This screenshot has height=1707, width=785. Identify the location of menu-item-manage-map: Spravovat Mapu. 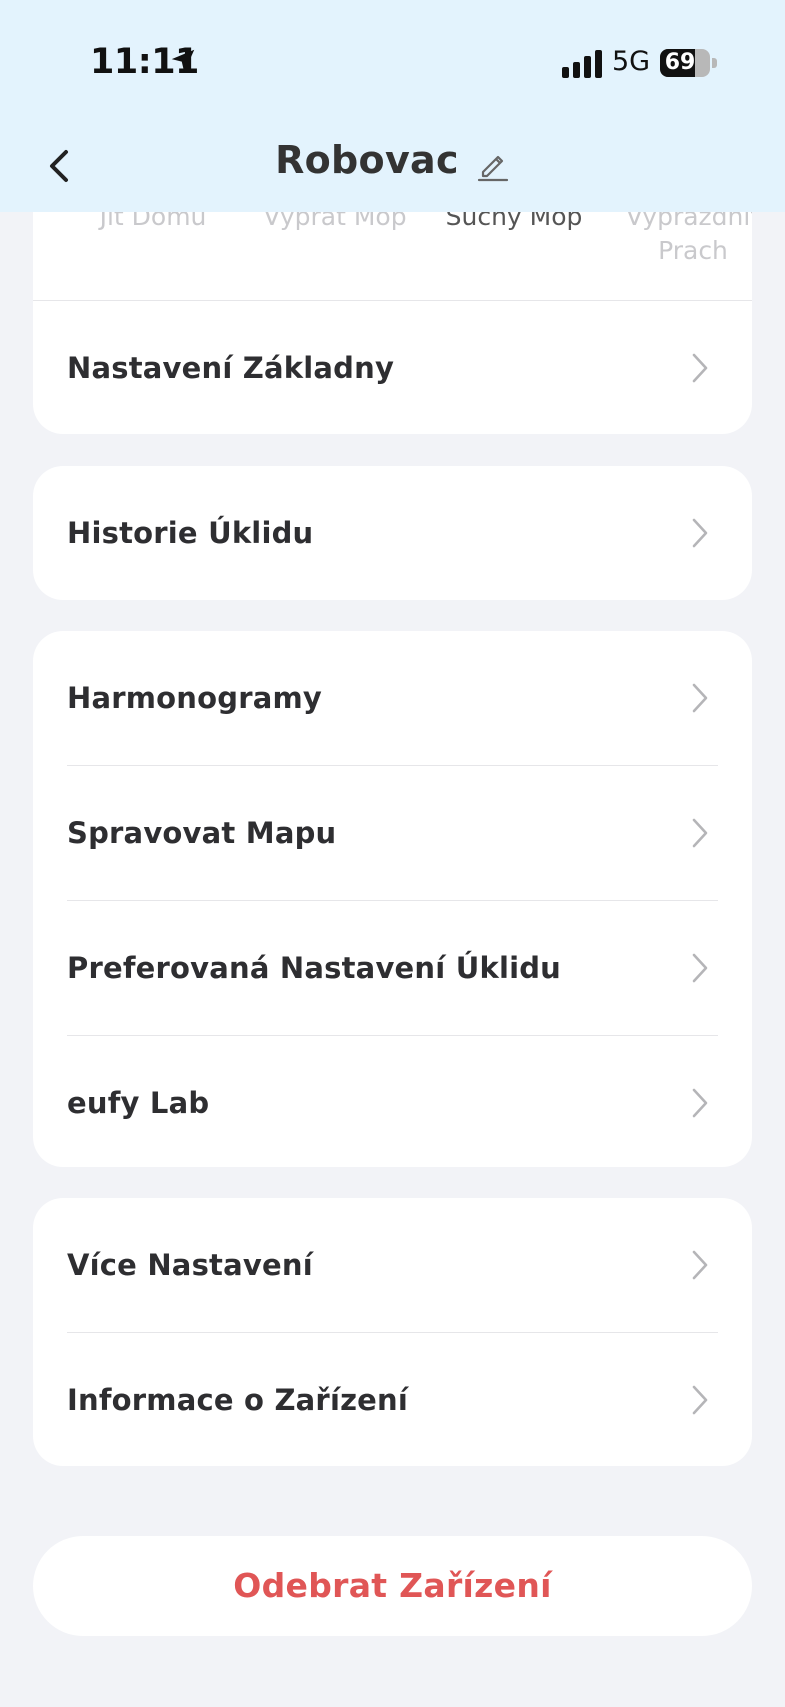
(392, 833).